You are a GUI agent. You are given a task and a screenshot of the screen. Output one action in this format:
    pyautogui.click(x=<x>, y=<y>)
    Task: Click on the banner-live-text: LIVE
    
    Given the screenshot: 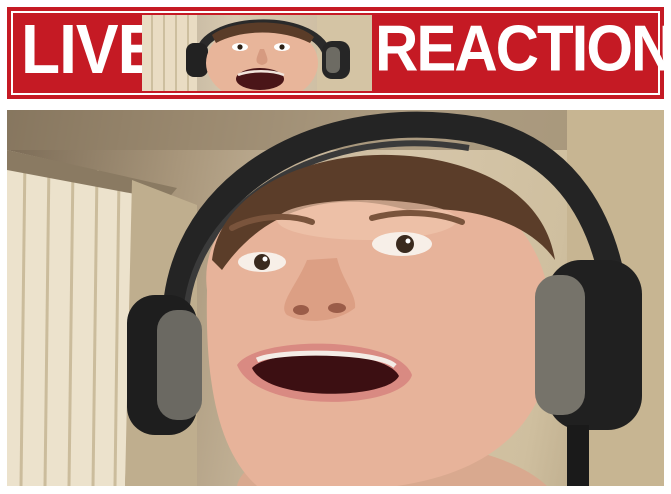 What is the action you would take?
    pyautogui.click(x=90, y=49)
    